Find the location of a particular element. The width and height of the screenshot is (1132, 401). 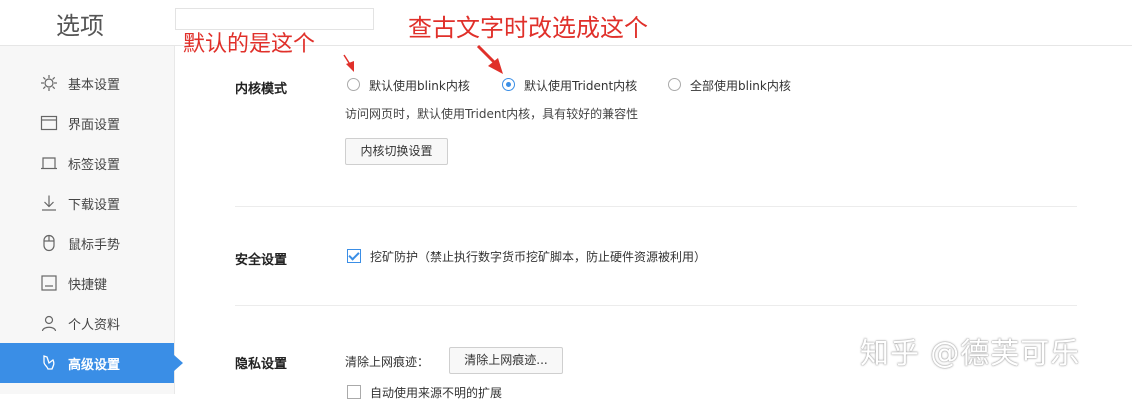

watermark: 知乎 @德芙可乐 is located at coordinates (970, 353).